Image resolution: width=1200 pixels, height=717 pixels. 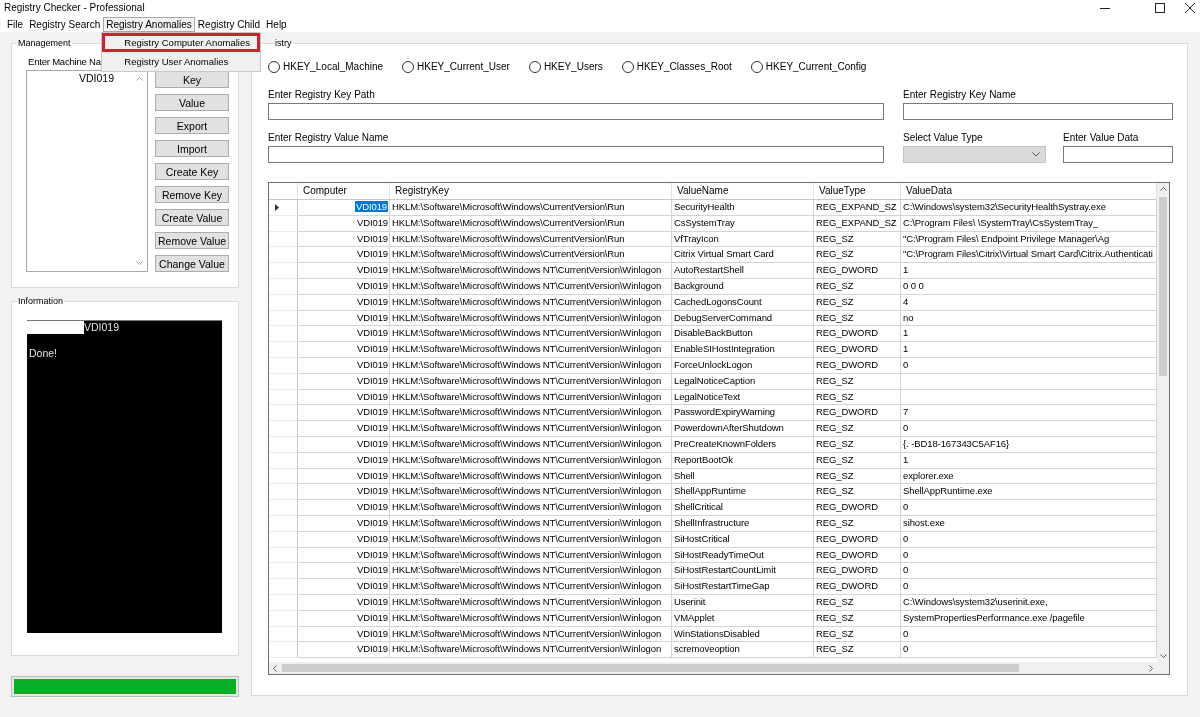 I want to click on table-cell: C:\Program Files\ \SystemTray\CsSystemTray_, so click(x=1029, y=223).